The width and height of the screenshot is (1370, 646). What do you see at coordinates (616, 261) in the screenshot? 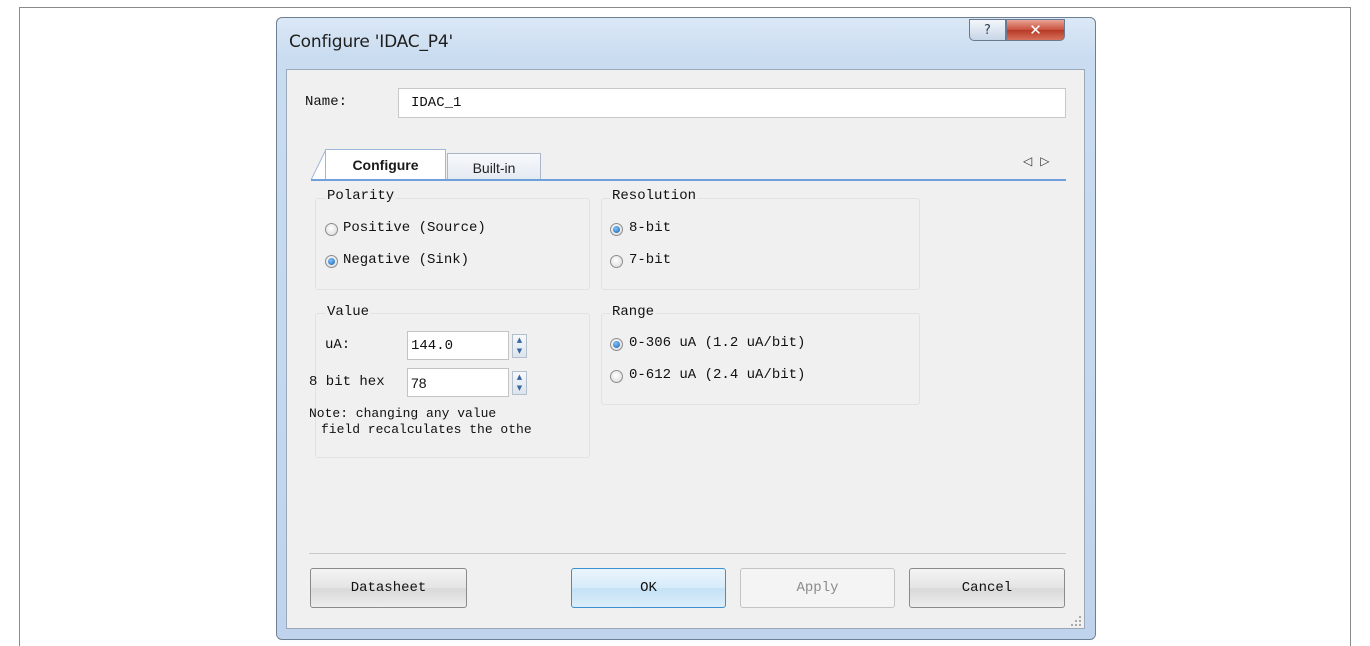
I see `resolution-7bit-radio` at bounding box center [616, 261].